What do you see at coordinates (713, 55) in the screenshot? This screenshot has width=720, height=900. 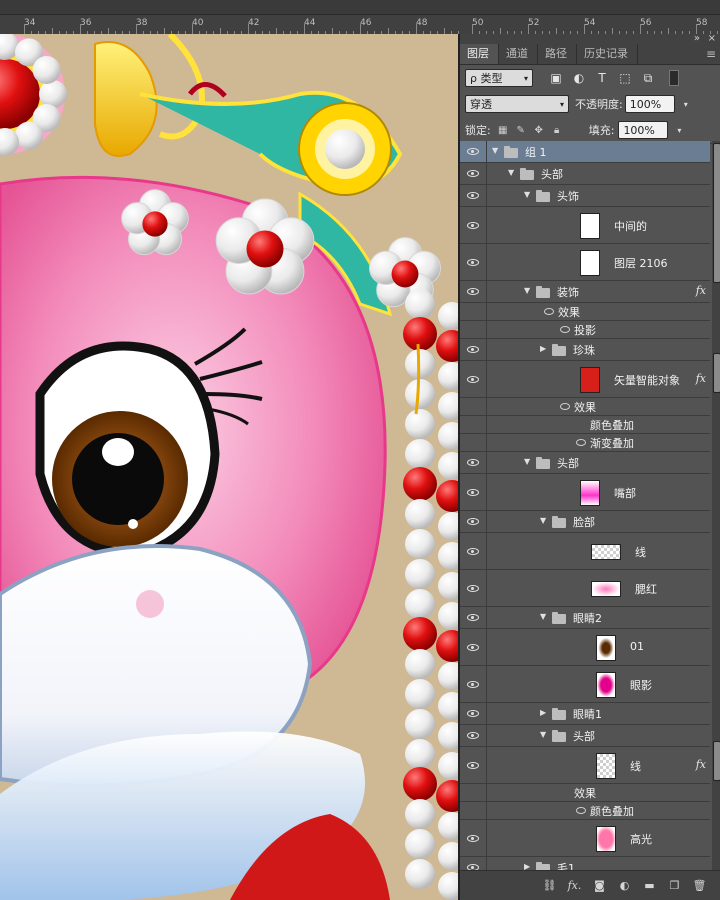 I see `panel-menu-icon: ≡` at bounding box center [713, 55].